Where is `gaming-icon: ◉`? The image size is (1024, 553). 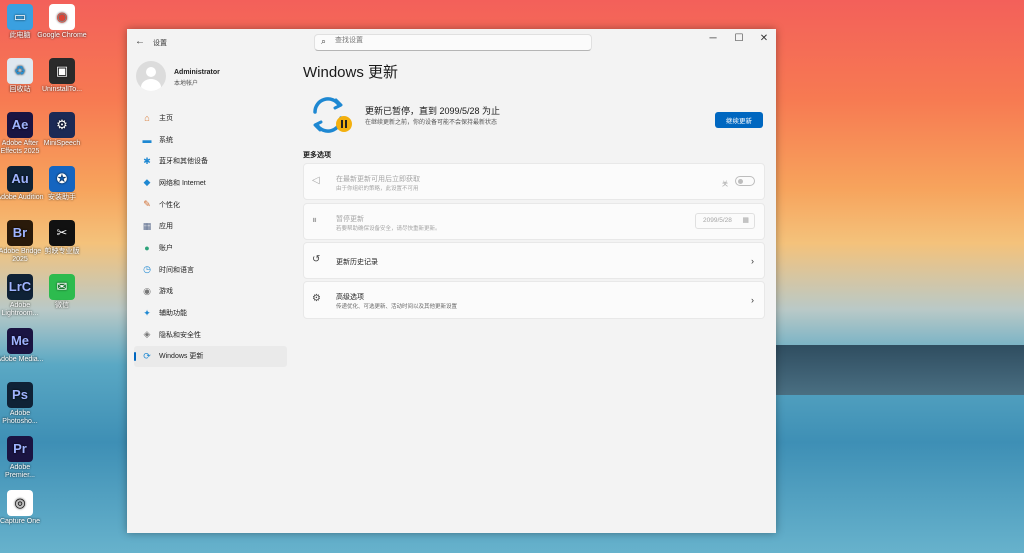
gaming-icon: ◉ is located at coordinates (147, 290).